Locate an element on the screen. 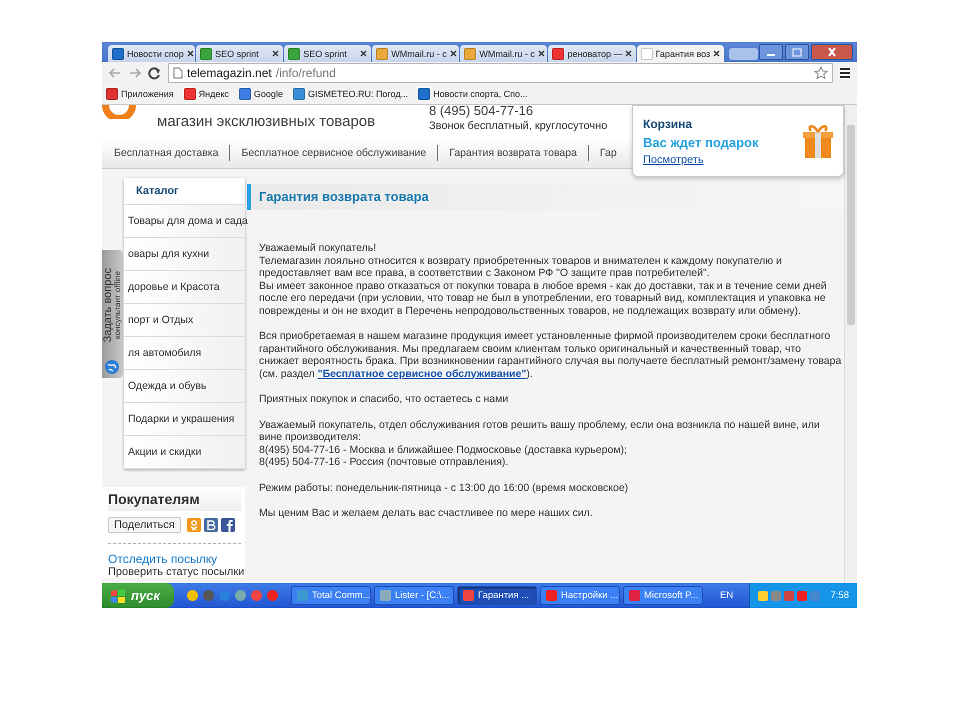  page-icon is located at coordinates (178, 73).